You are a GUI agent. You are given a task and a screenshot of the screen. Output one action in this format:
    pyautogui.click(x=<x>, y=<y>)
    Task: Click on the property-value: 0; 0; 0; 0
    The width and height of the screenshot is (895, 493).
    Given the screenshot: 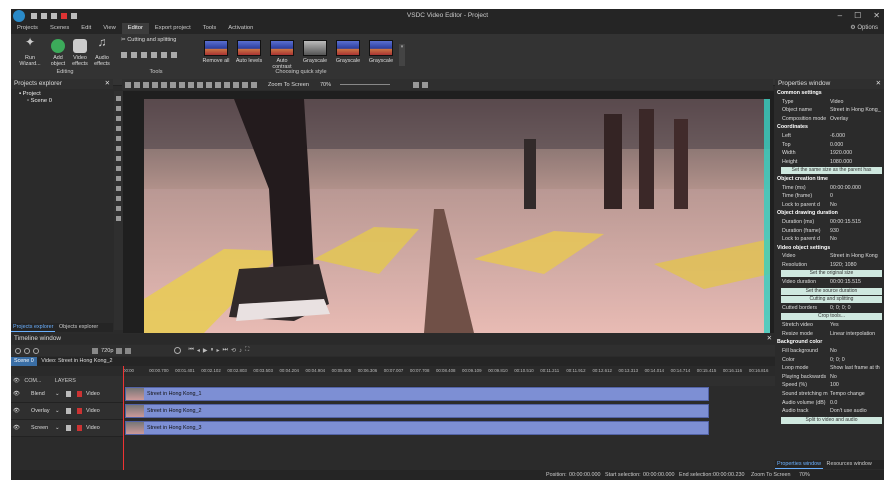 What is the action you would take?
    pyautogui.click(x=840, y=308)
    